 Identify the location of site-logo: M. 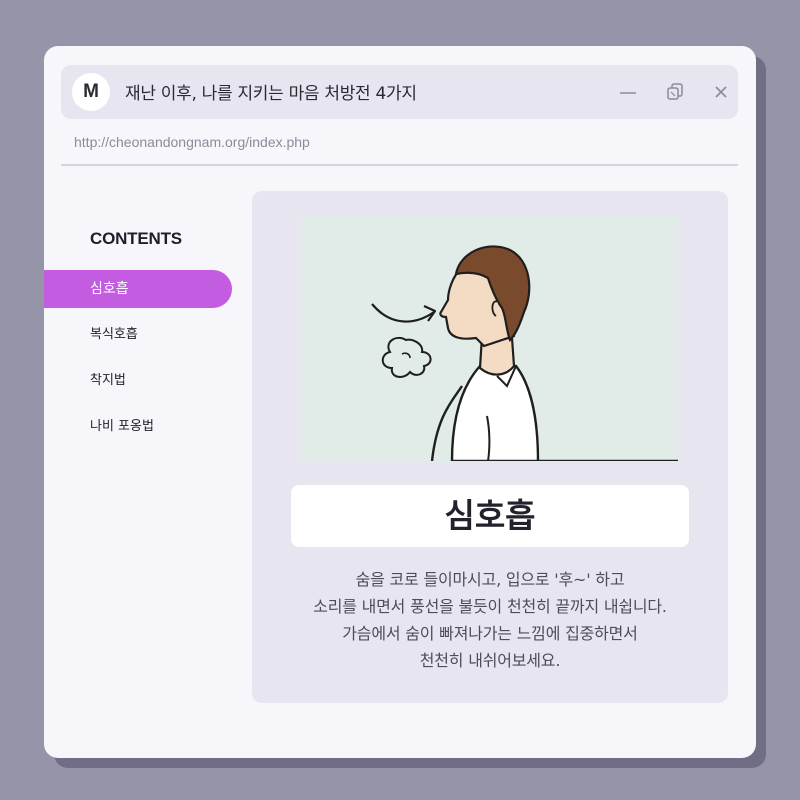
(91, 92).